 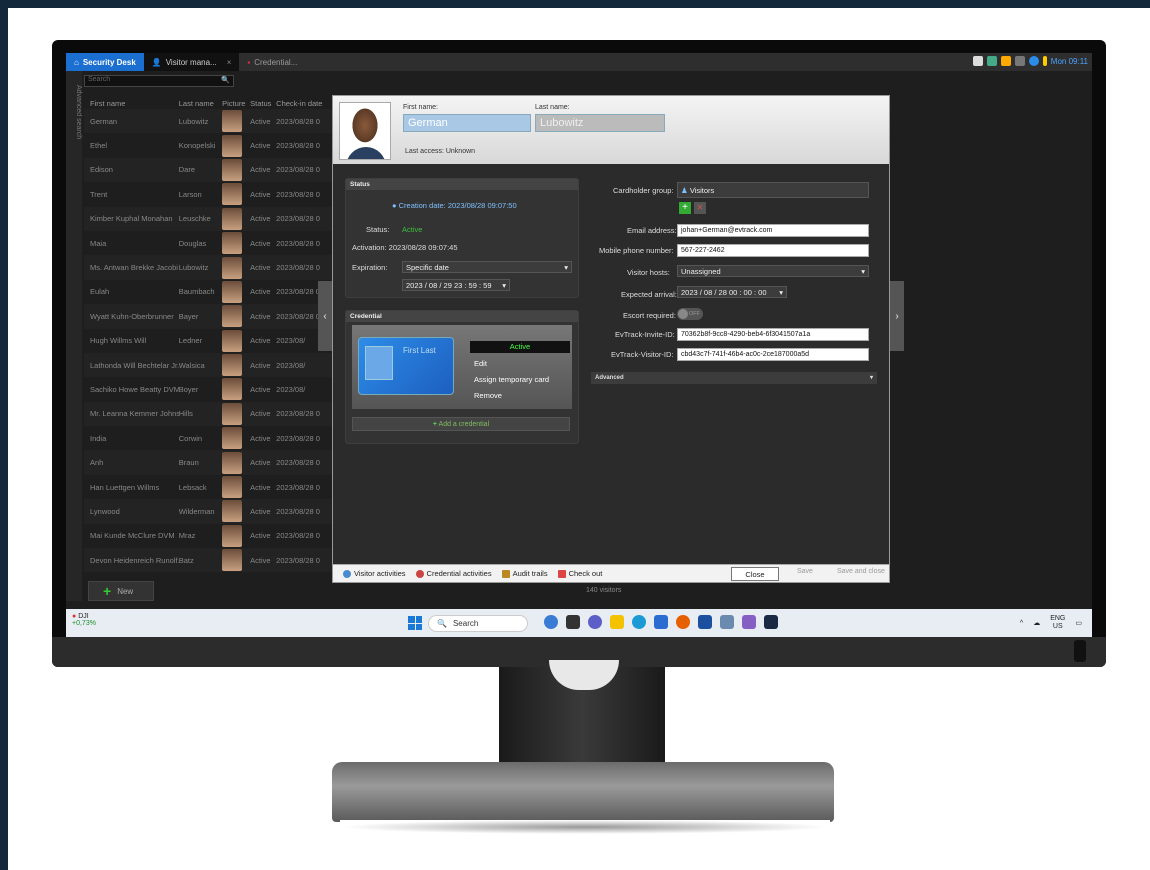 What do you see at coordinates (461, 424) in the screenshot?
I see `add-credential-button: + Add a credential` at bounding box center [461, 424].